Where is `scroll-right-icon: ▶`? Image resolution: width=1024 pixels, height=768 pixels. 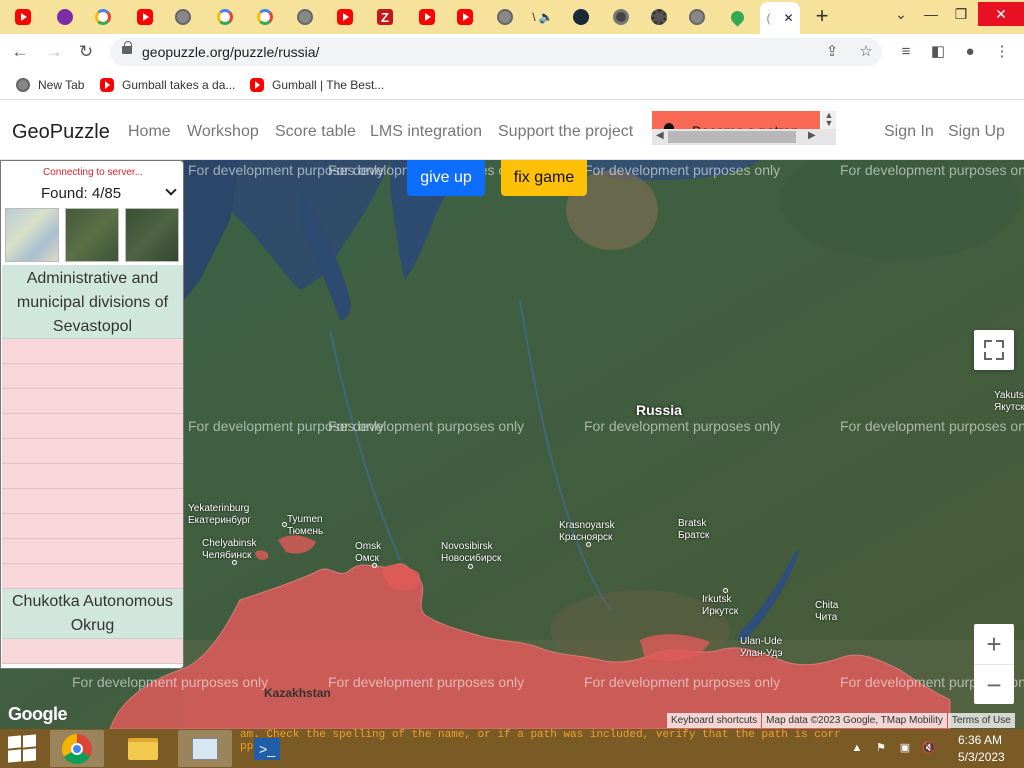
scroll-right-icon: ▶ is located at coordinates (812, 135).